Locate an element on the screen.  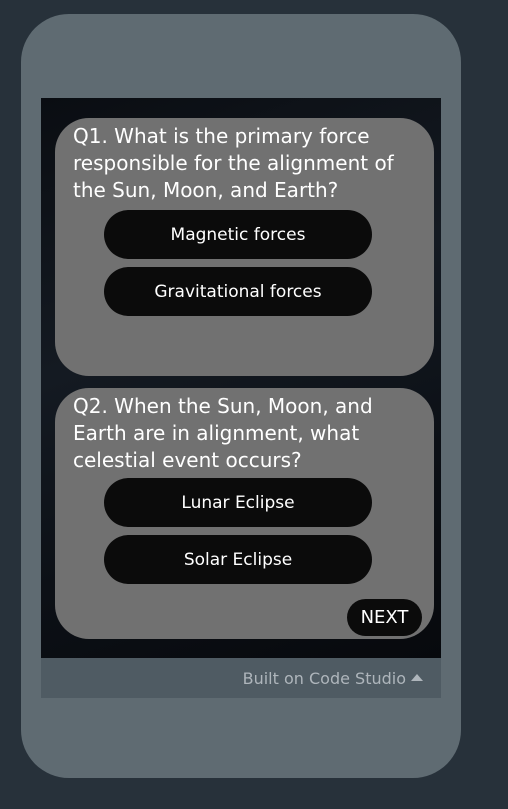
built-on-code-studio-link: Built on Code Studio is located at coordinates (333, 678).